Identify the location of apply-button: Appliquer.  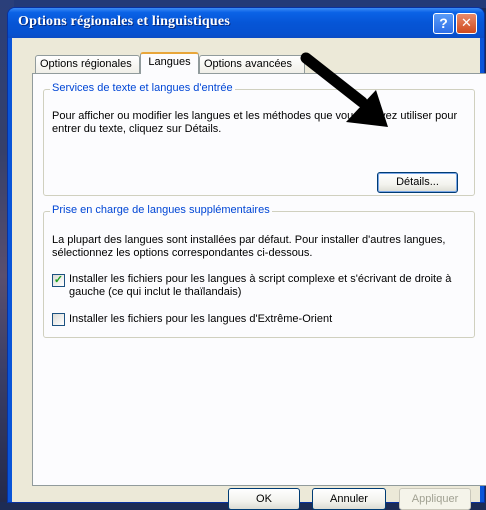
(435, 499).